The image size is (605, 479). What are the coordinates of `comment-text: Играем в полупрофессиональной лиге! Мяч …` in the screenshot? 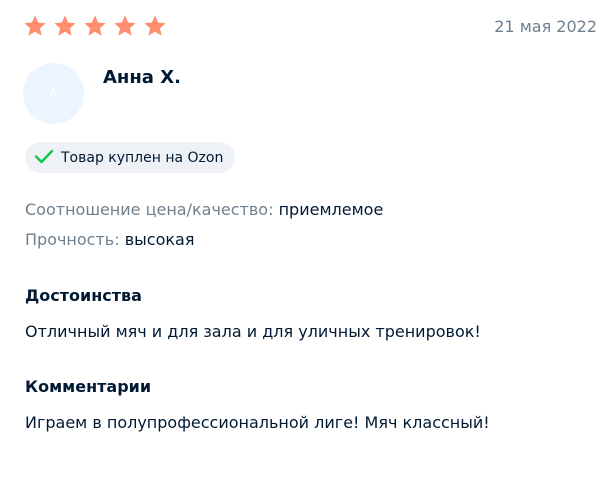 It's located at (257, 422).